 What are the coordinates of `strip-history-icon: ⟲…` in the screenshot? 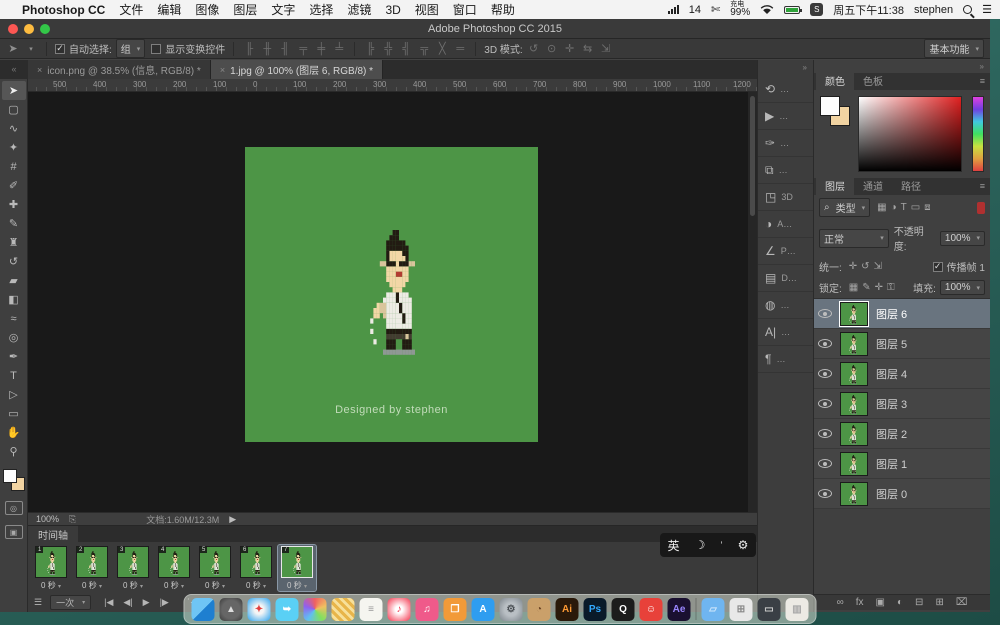 It's located at (785, 89).